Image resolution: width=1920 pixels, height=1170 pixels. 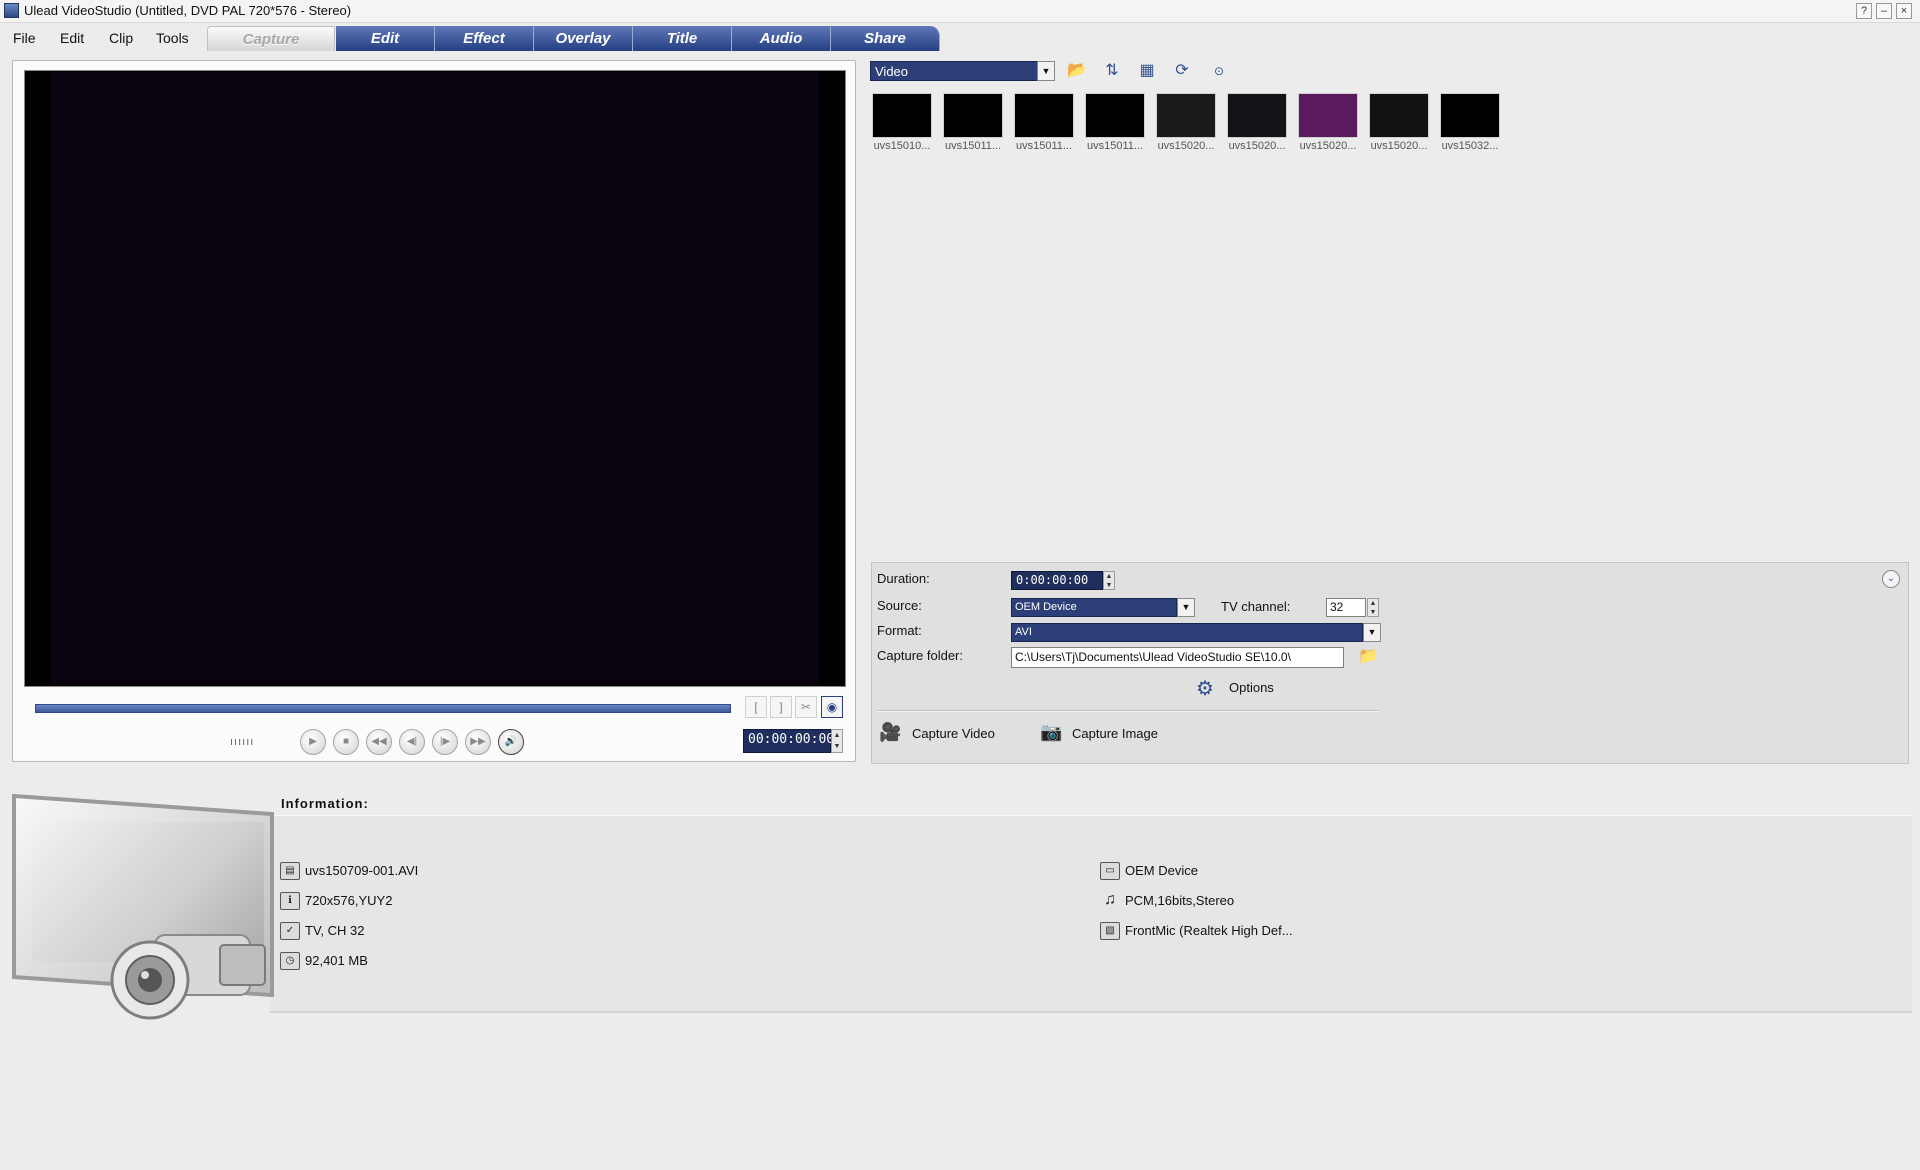 What do you see at coordinates (1077, 71) in the screenshot?
I see `folder-open-icon: 📂` at bounding box center [1077, 71].